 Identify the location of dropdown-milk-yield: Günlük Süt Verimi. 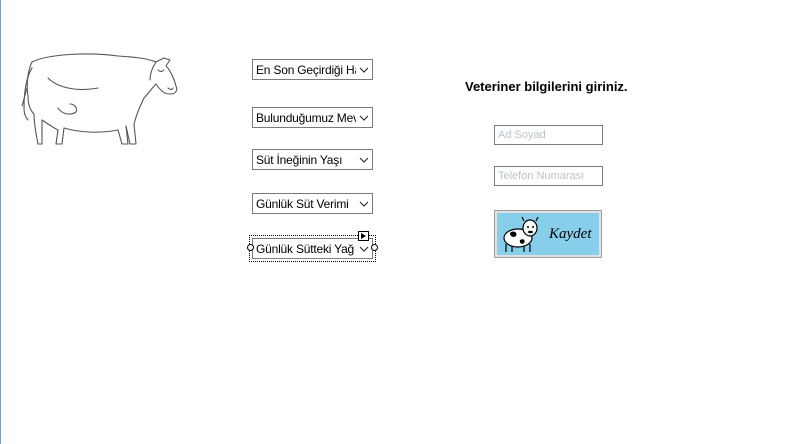
(312, 203).